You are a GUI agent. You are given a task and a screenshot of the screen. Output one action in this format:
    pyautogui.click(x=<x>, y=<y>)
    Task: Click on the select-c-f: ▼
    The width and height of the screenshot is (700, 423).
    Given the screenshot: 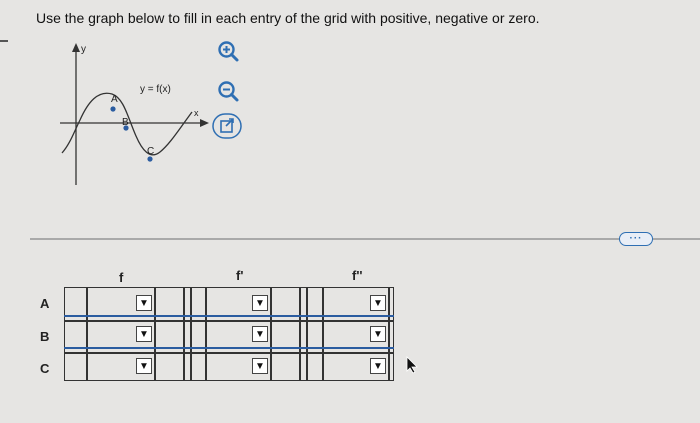 What is the action you would take?
    pyautogui.click(x=144, y=366)
    